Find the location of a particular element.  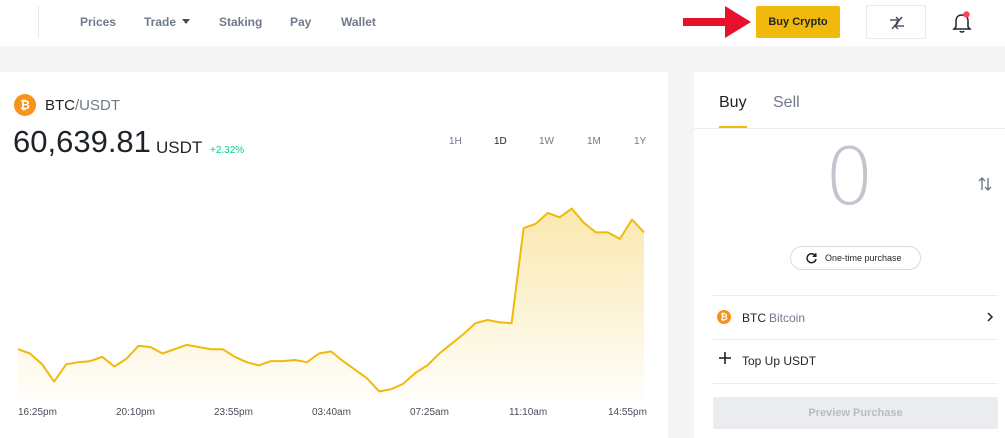

nav-trade: Trade is located at coordinates (167, 22).